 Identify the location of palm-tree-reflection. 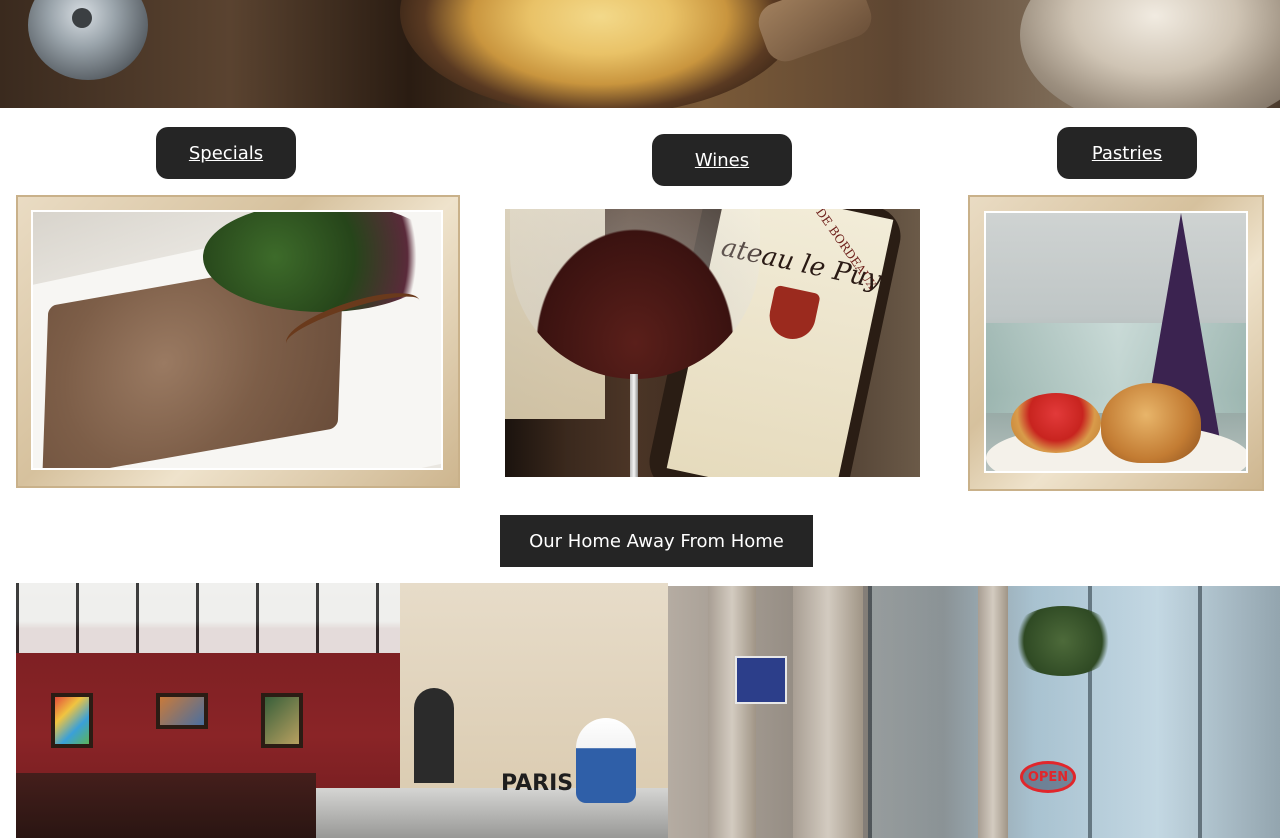
(1063, 641).